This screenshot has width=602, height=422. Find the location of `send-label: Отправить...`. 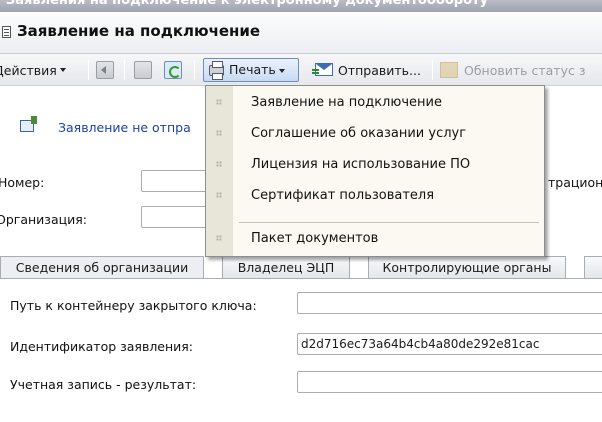

send-label: Отправить... is located at coordinates (379, 70).